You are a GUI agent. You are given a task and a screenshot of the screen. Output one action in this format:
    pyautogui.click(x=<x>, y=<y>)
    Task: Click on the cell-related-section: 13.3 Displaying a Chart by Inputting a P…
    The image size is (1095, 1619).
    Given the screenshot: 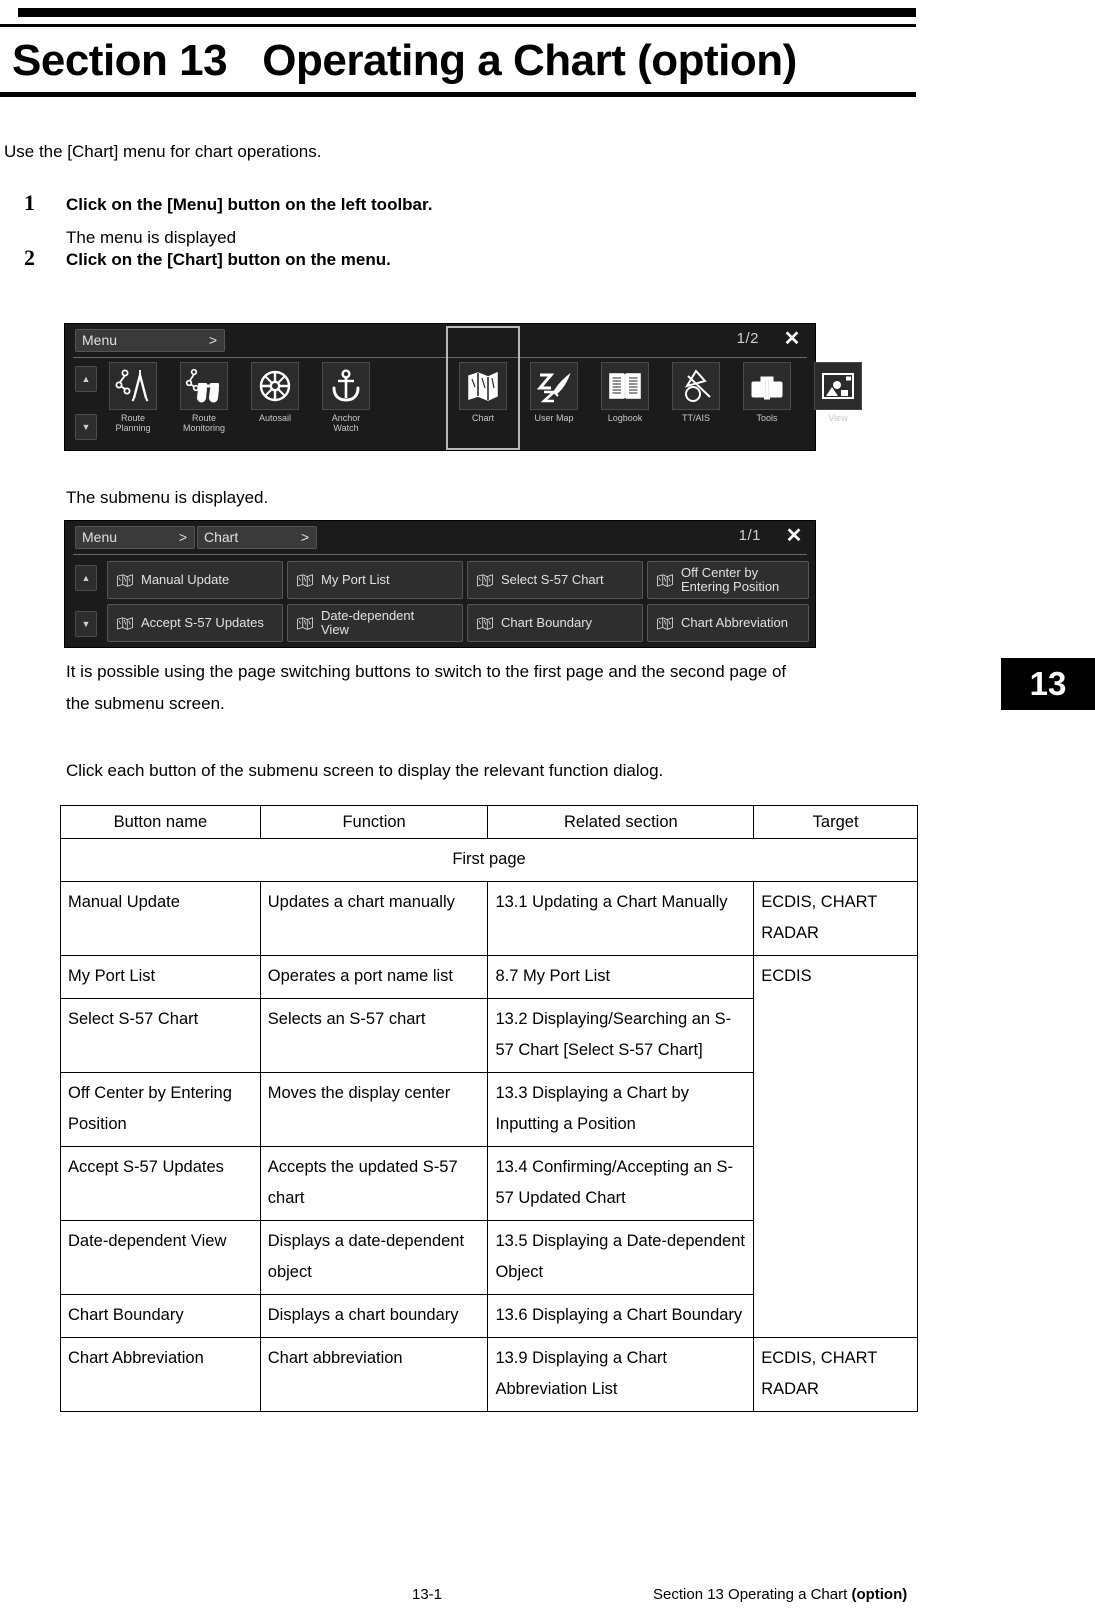 What is the action you would take?
    pyautogui.click(x=621, y=1109)
    